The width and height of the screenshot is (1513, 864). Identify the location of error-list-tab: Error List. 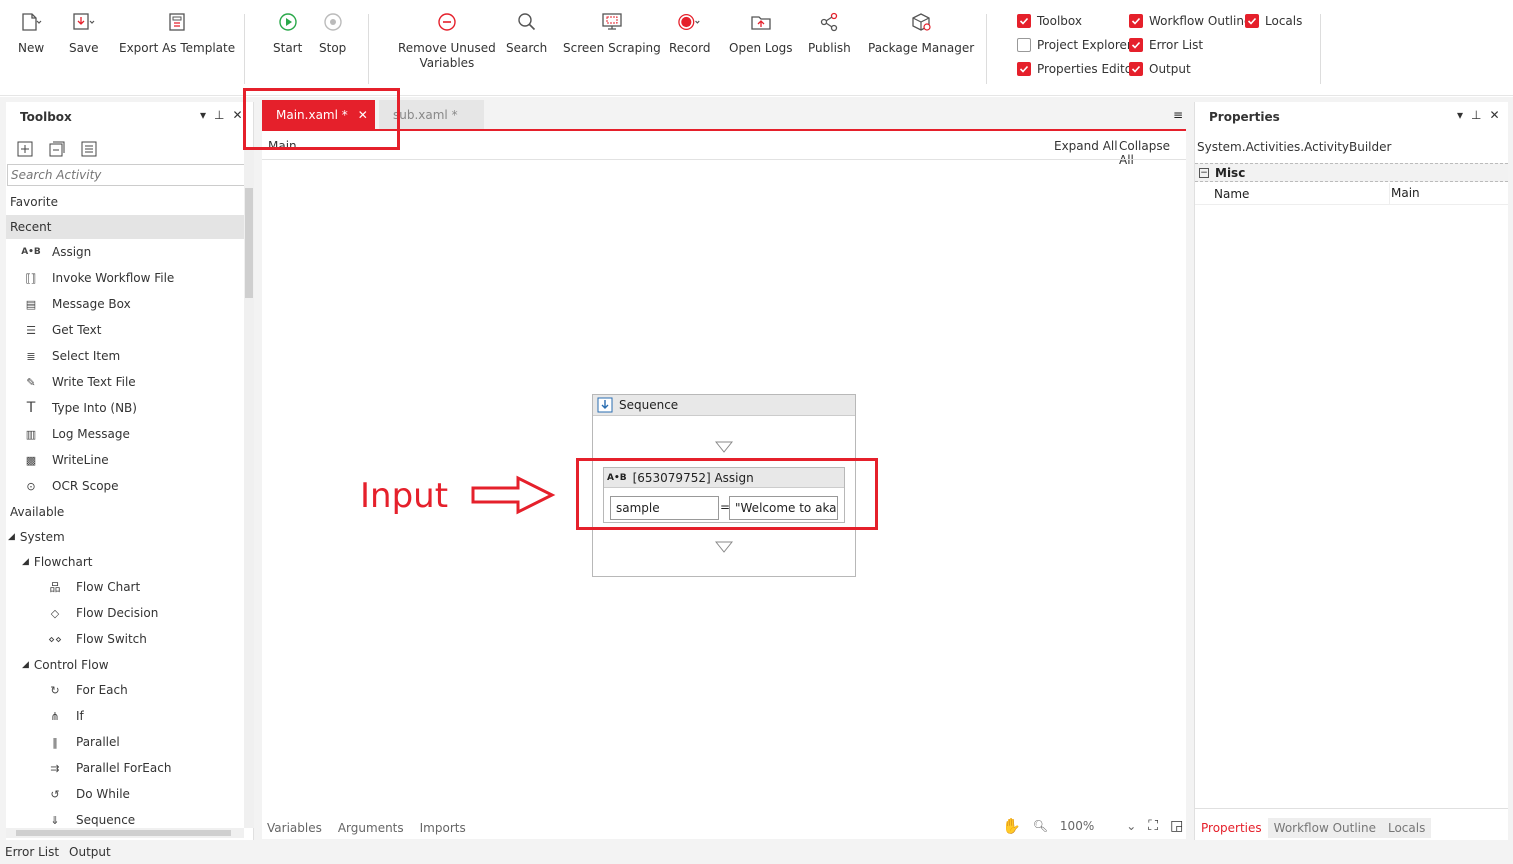
(32, 852).